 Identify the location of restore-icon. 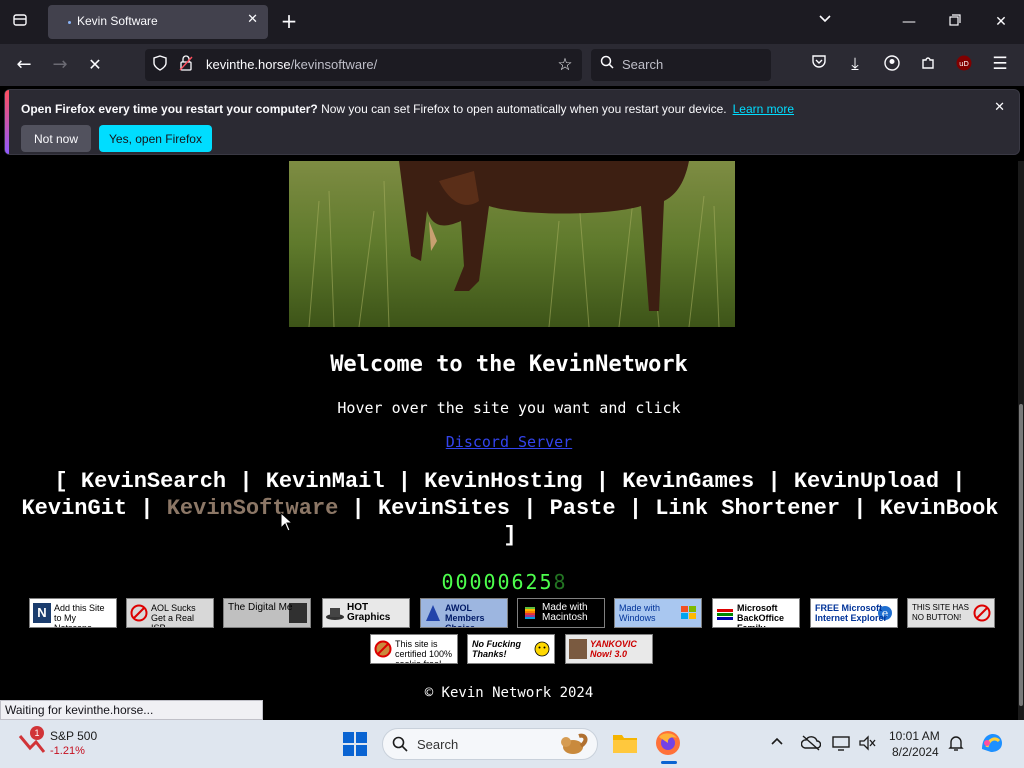
(955, 22).